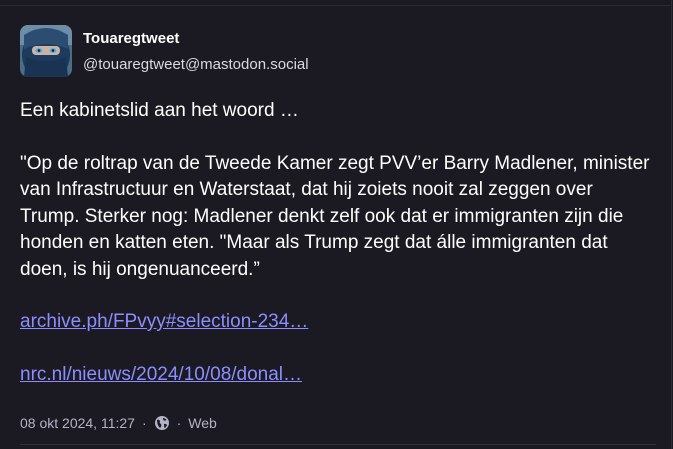 The height and width of the screenshot is (449, 673). I want to click on timestamp: 08 okt 2024, 11:27, so click(77, 423).